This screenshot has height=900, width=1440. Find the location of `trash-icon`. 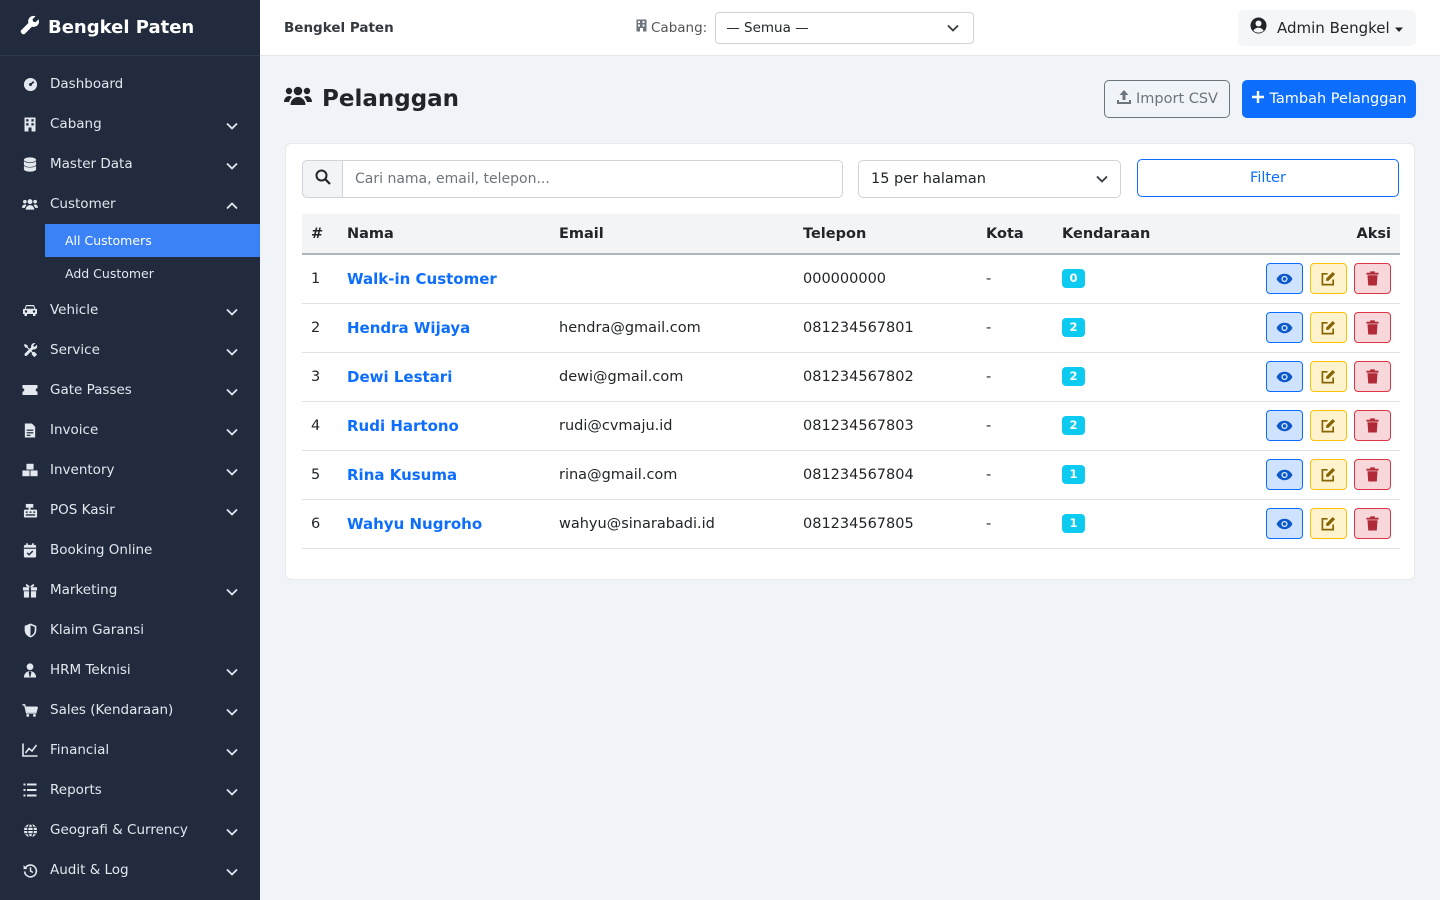

trash-icon is located at coordinates (1372, 425).